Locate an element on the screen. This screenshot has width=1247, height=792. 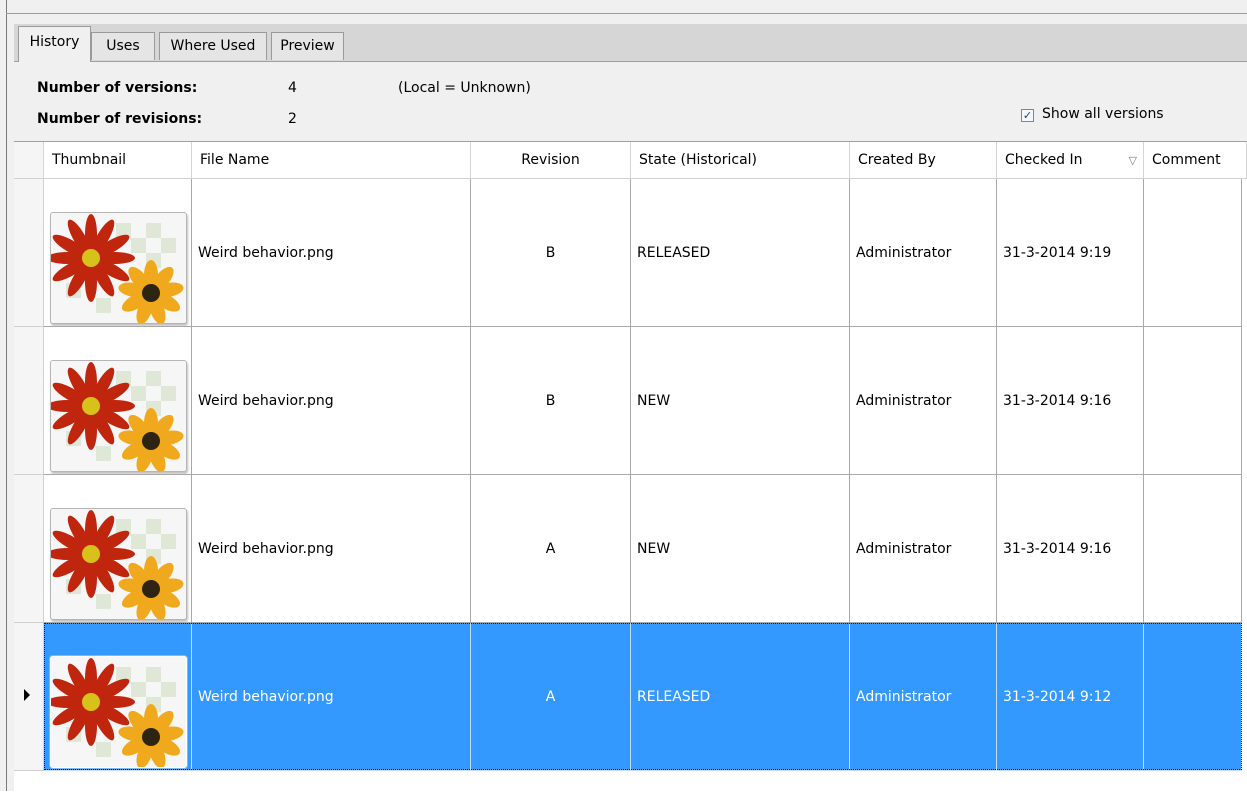
revisions-value: 2 is located at coordinates (292, 119).